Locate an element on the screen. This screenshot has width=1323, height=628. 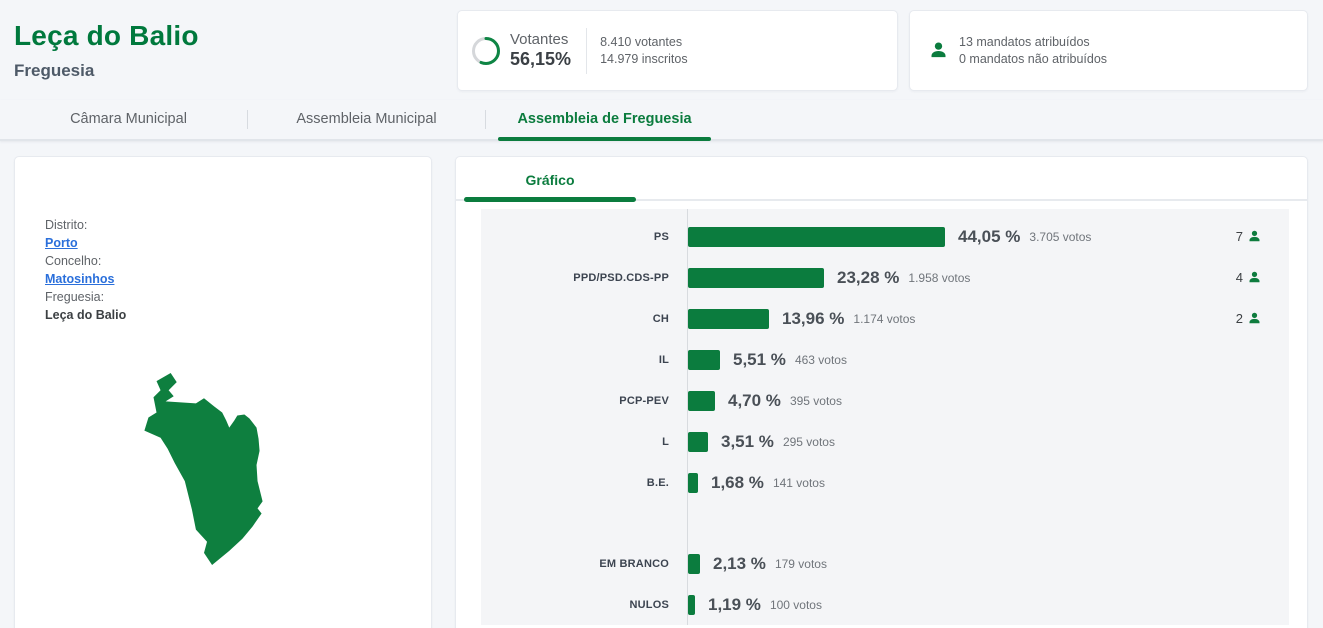
turnout-percent: 56,15% is located at coordinates (541, 59).